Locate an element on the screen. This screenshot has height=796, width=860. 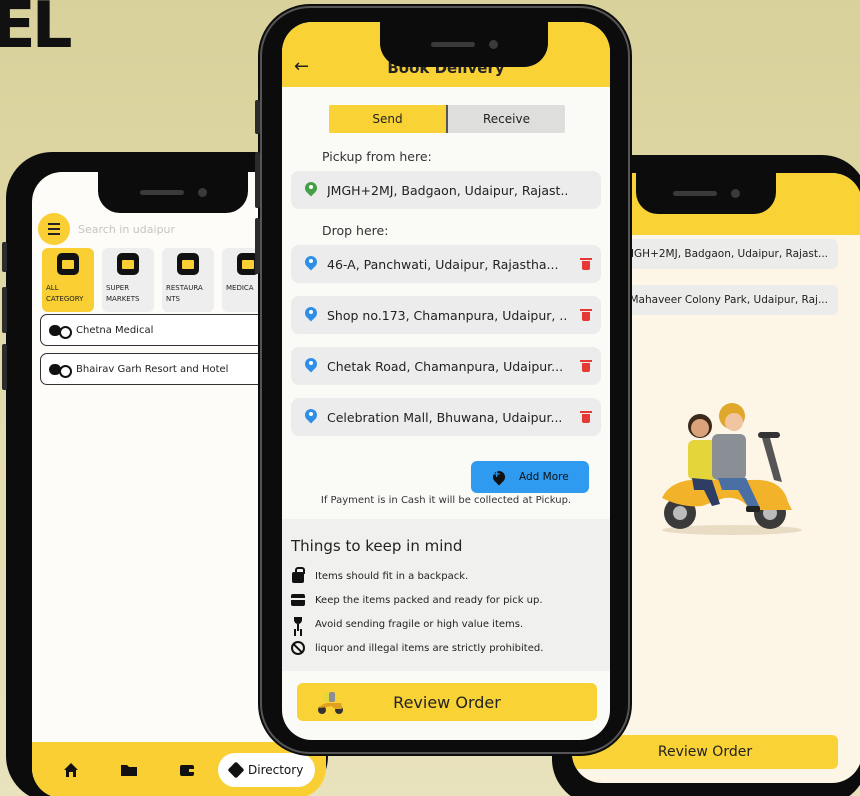
directory-label: Directory is located at coordinates (276, 770).